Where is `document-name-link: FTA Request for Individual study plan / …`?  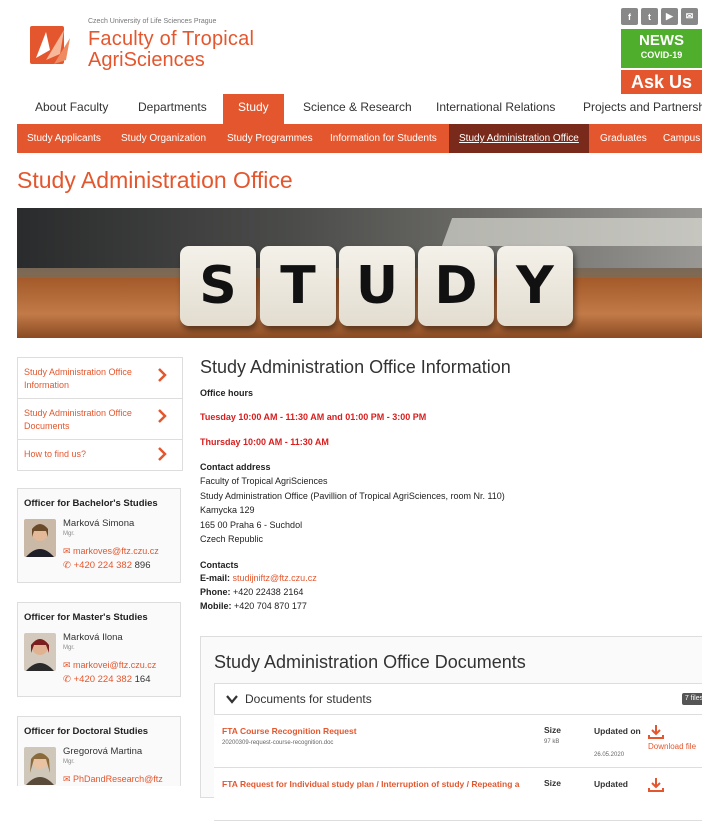
document-name-link: FTA Request for Individual study plan / … is located at coordinates (377, 784).